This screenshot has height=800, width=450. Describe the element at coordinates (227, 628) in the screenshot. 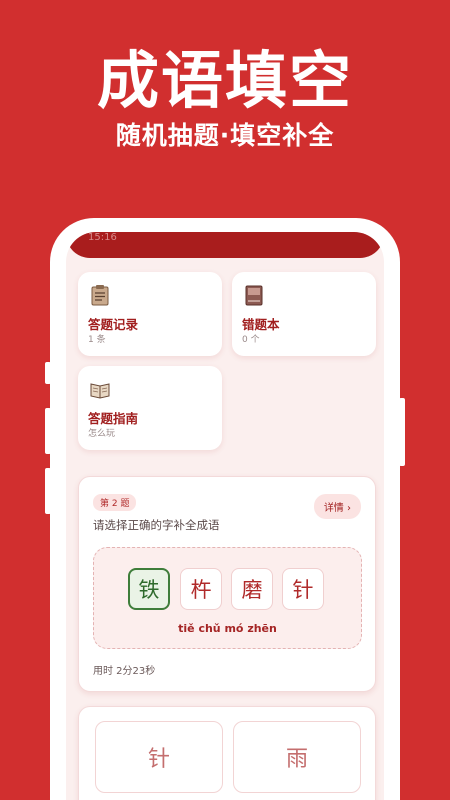

I see `idiom-pinyin: tiě chǔ mó zhēn` at that location.